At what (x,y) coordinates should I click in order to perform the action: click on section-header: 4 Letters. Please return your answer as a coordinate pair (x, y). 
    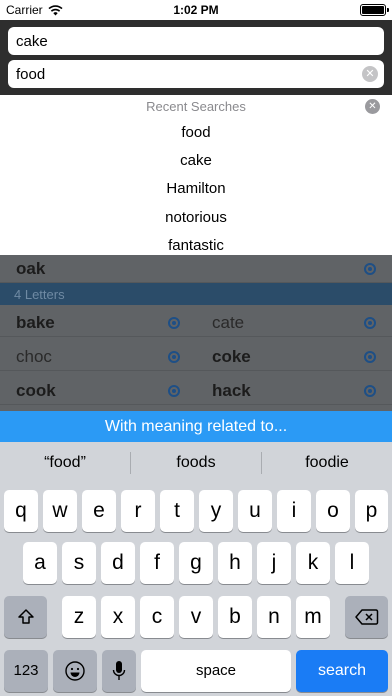
    Looking at the image, I should click on (196, 294).